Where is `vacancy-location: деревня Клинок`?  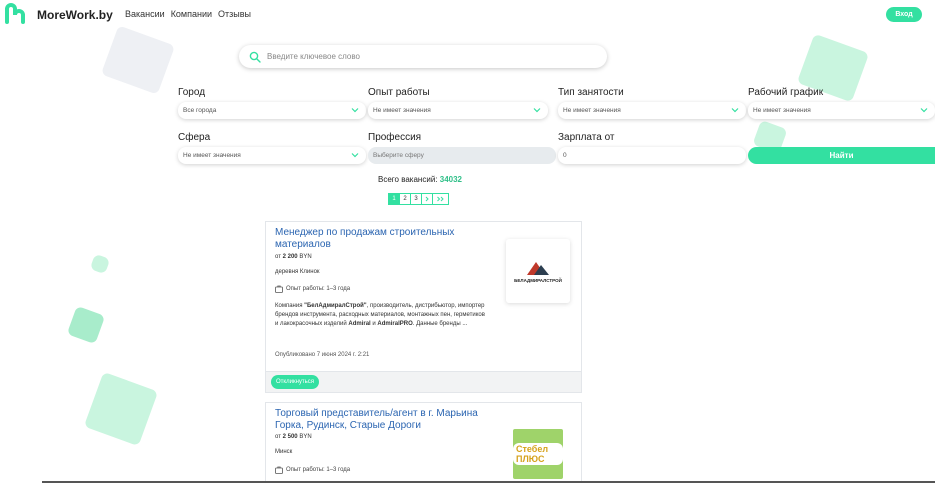 vacancy-location: деревня Клинок is located at coordinates (297, 272).